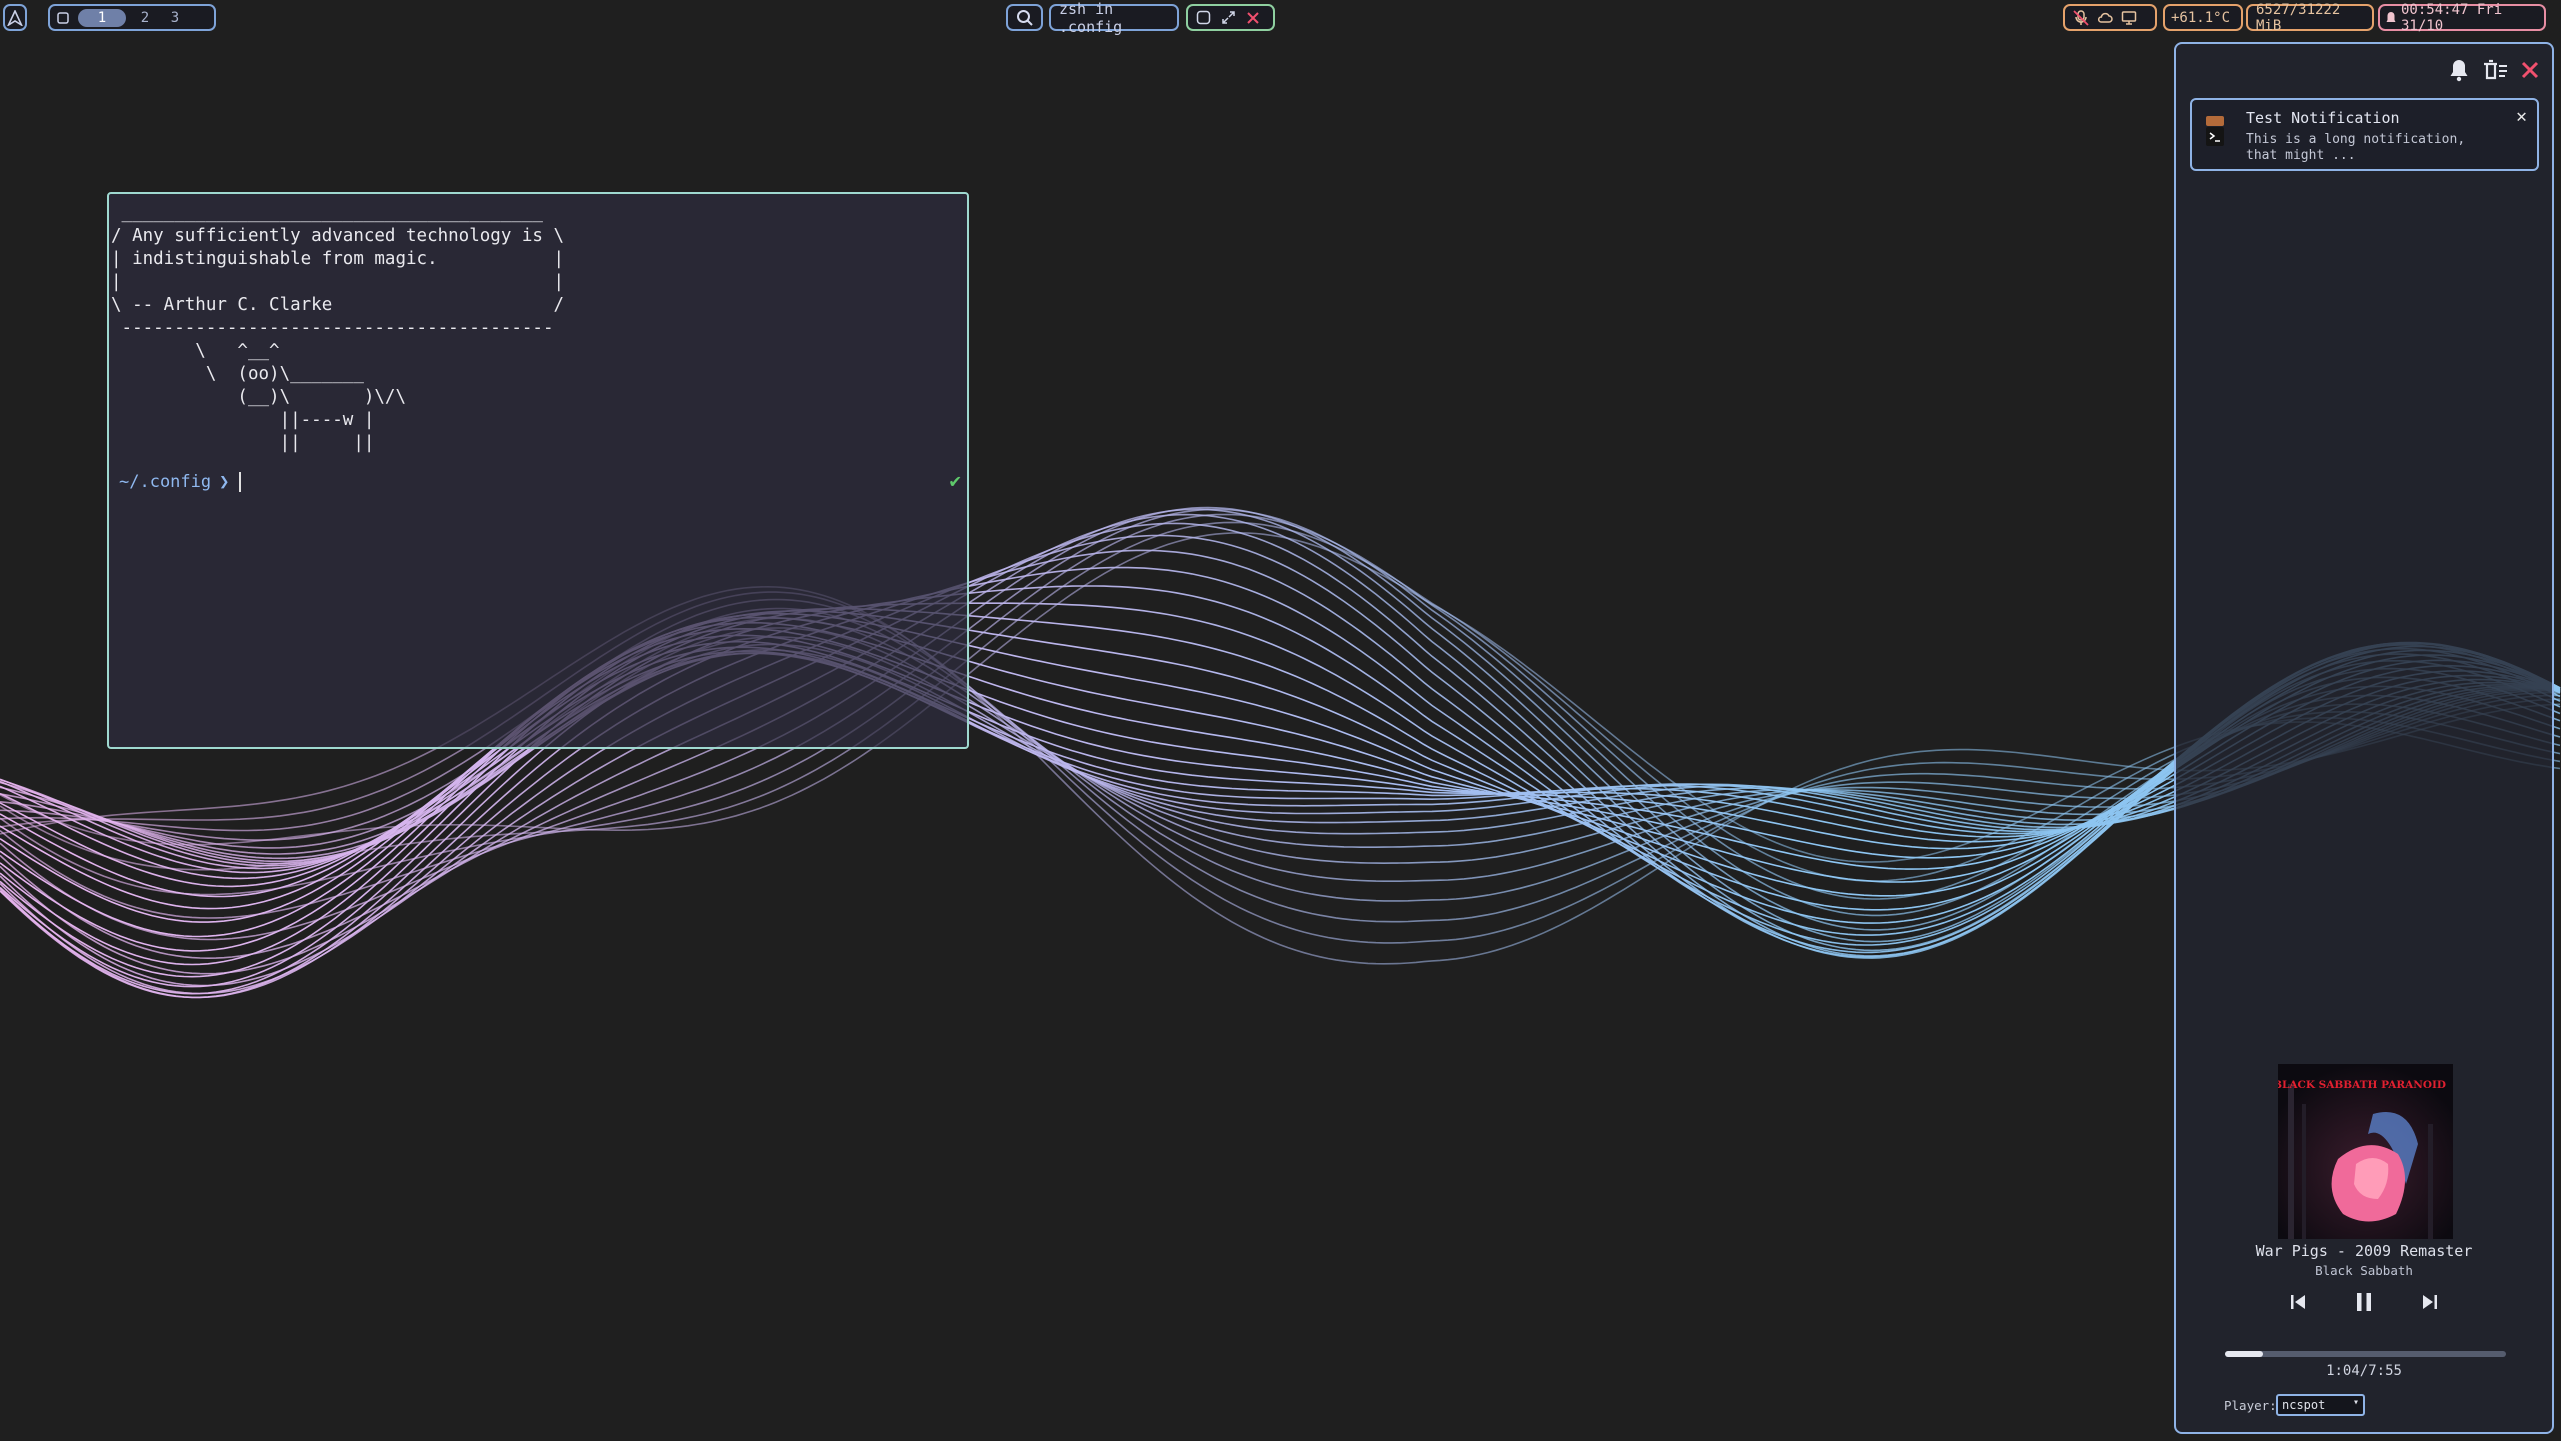 The height and width of the screenshot is (1441, 2561). I want to click on shell-prompt: ~/.config ❯, so click(180, 482).